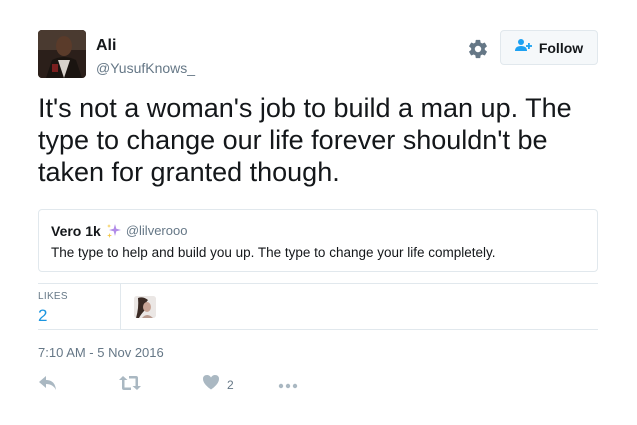 The height and width of the screenshot is (425, 637). I want to click on tweet-timestamp: 7:10 AM - 5 Nov 2016, so click(101, 352).